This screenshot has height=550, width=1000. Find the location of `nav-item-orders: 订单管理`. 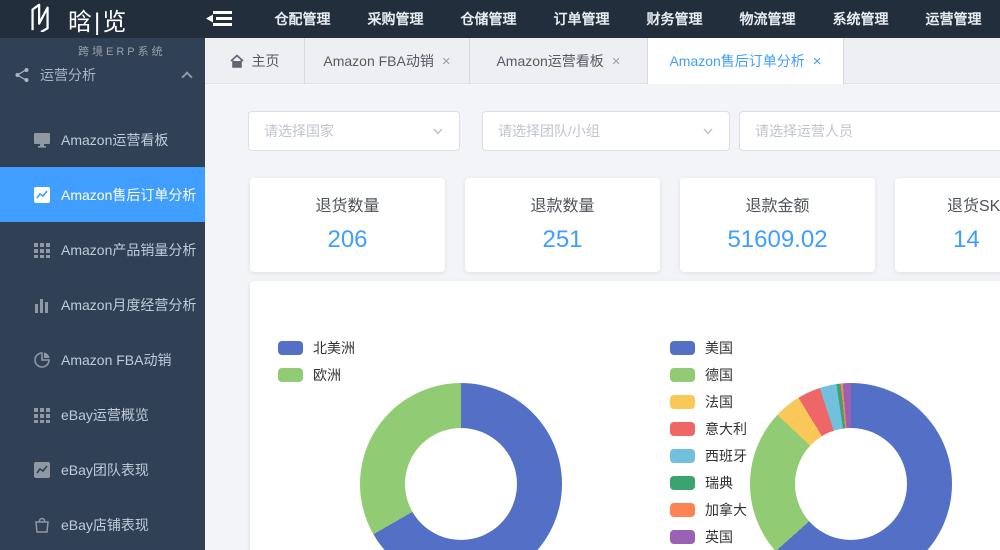

nav-item-orders: 订单管理 is located at coordinates (581, 19).